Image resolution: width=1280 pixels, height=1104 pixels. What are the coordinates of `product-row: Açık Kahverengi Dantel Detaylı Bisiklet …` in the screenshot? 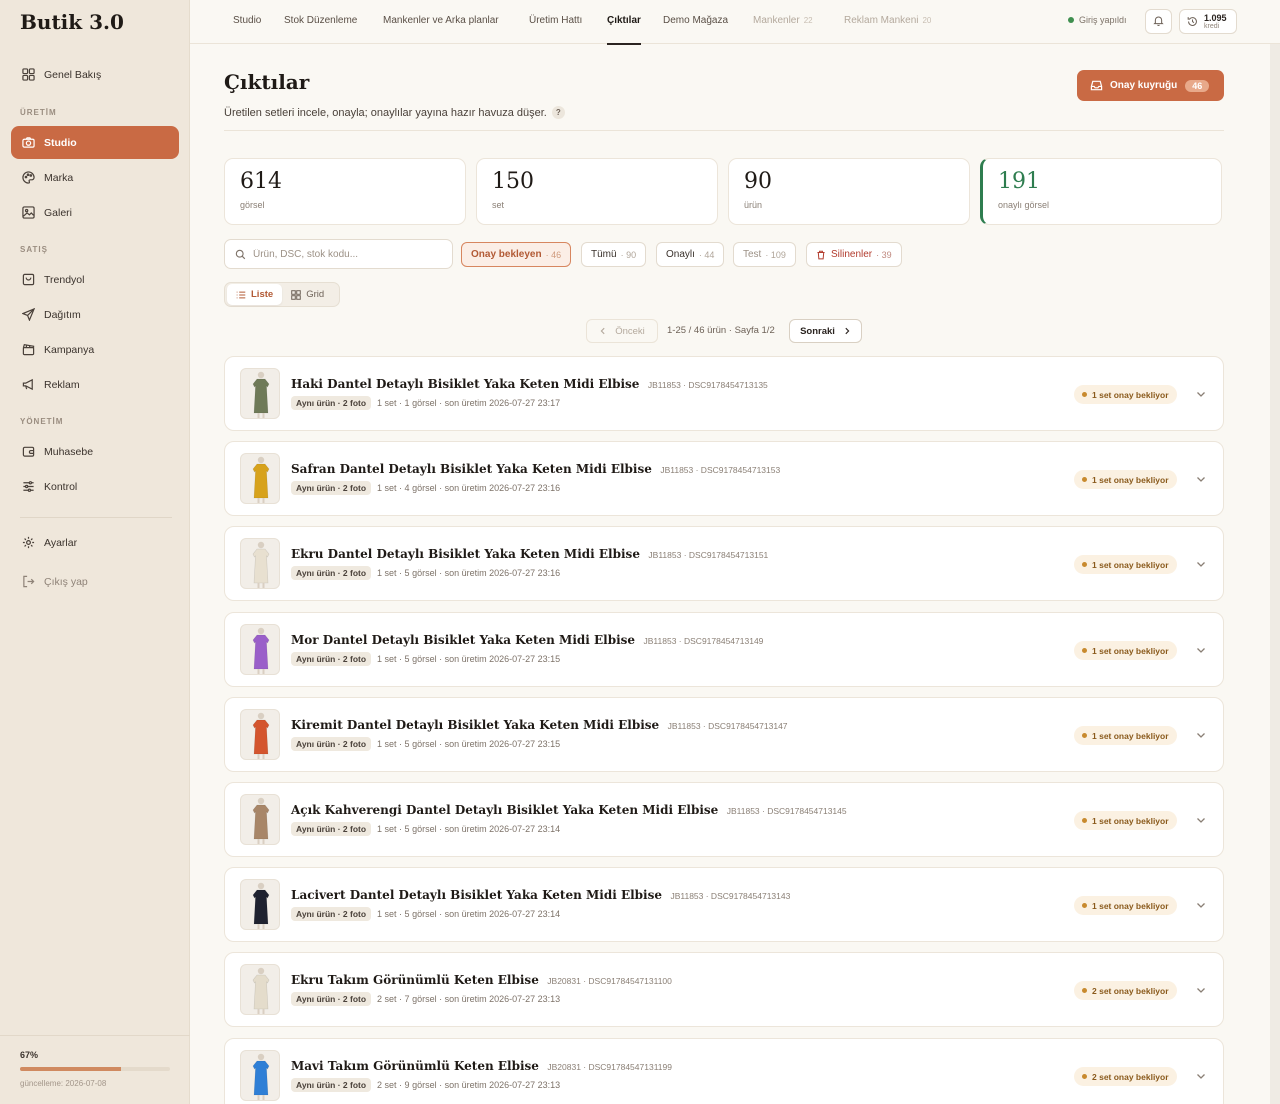 It's located at (724, 819).